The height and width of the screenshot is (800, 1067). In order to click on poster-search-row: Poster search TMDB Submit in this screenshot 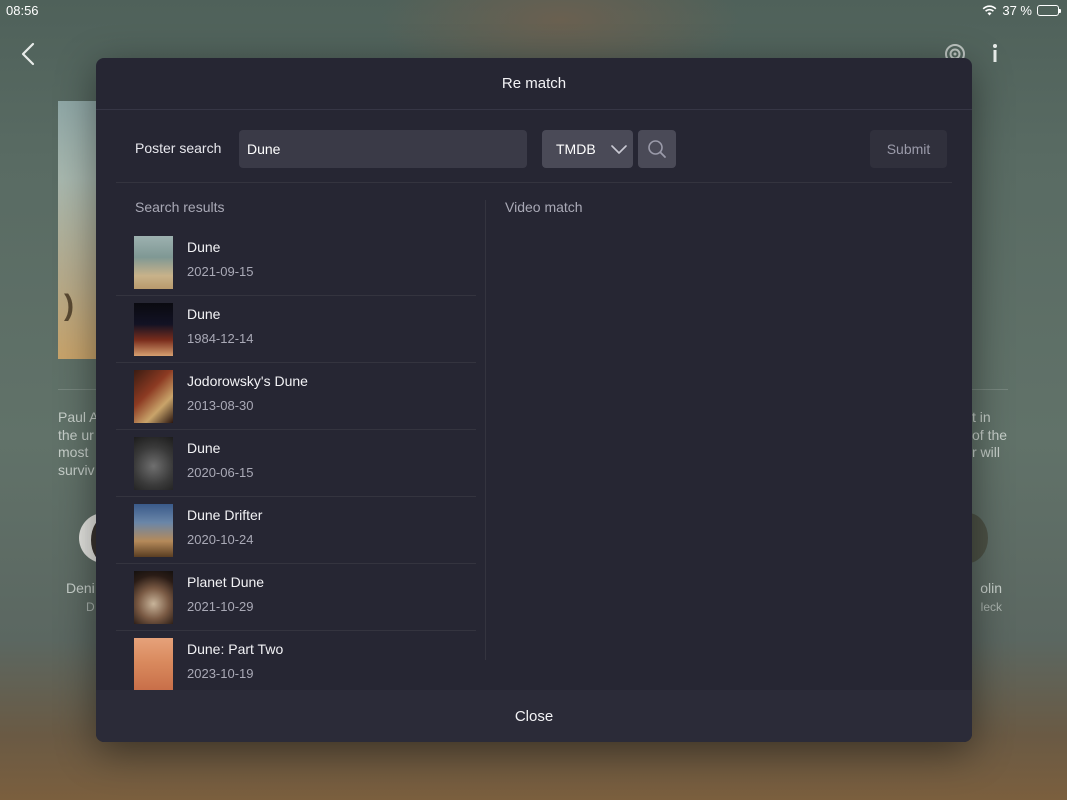, I will do `click(534, 146)`.